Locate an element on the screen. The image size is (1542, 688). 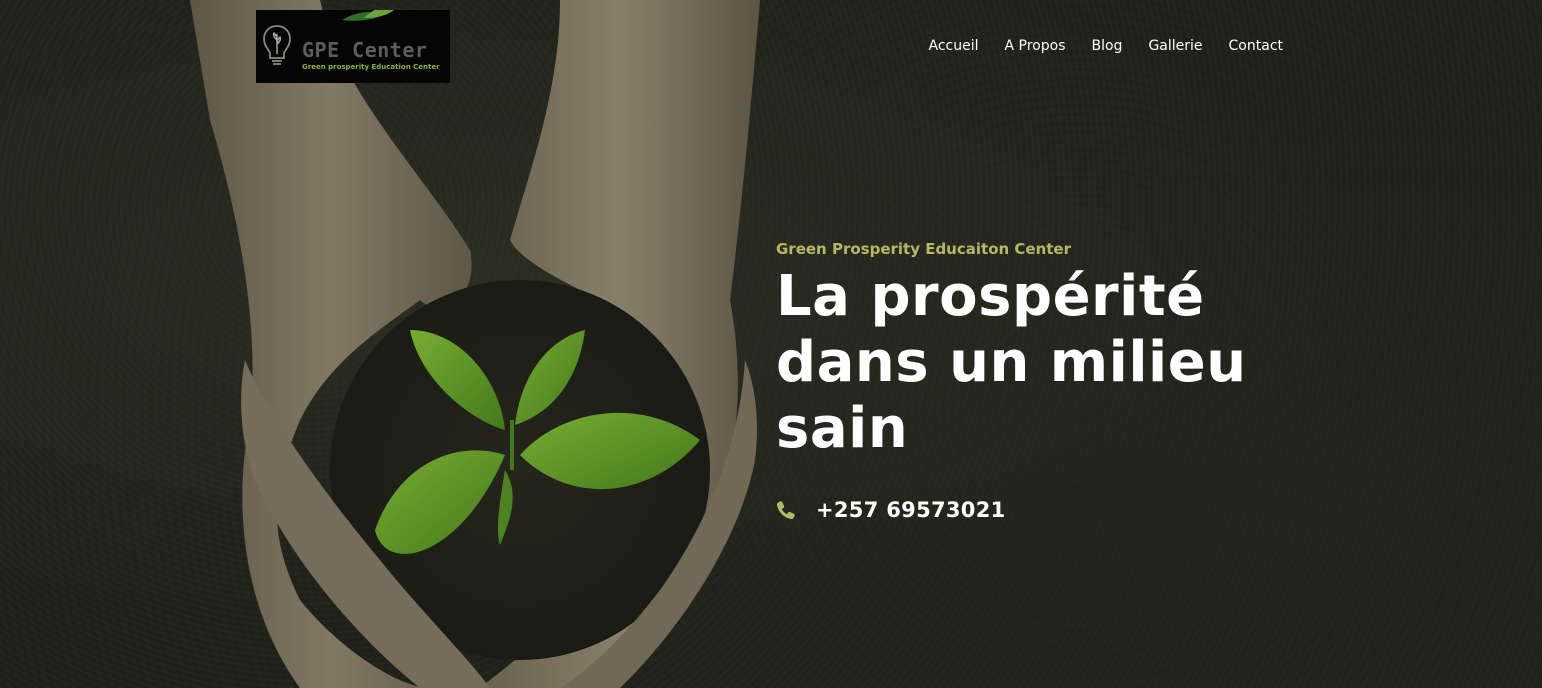
nav-item-accueil: Accueil is located at coordinates (954, 46).